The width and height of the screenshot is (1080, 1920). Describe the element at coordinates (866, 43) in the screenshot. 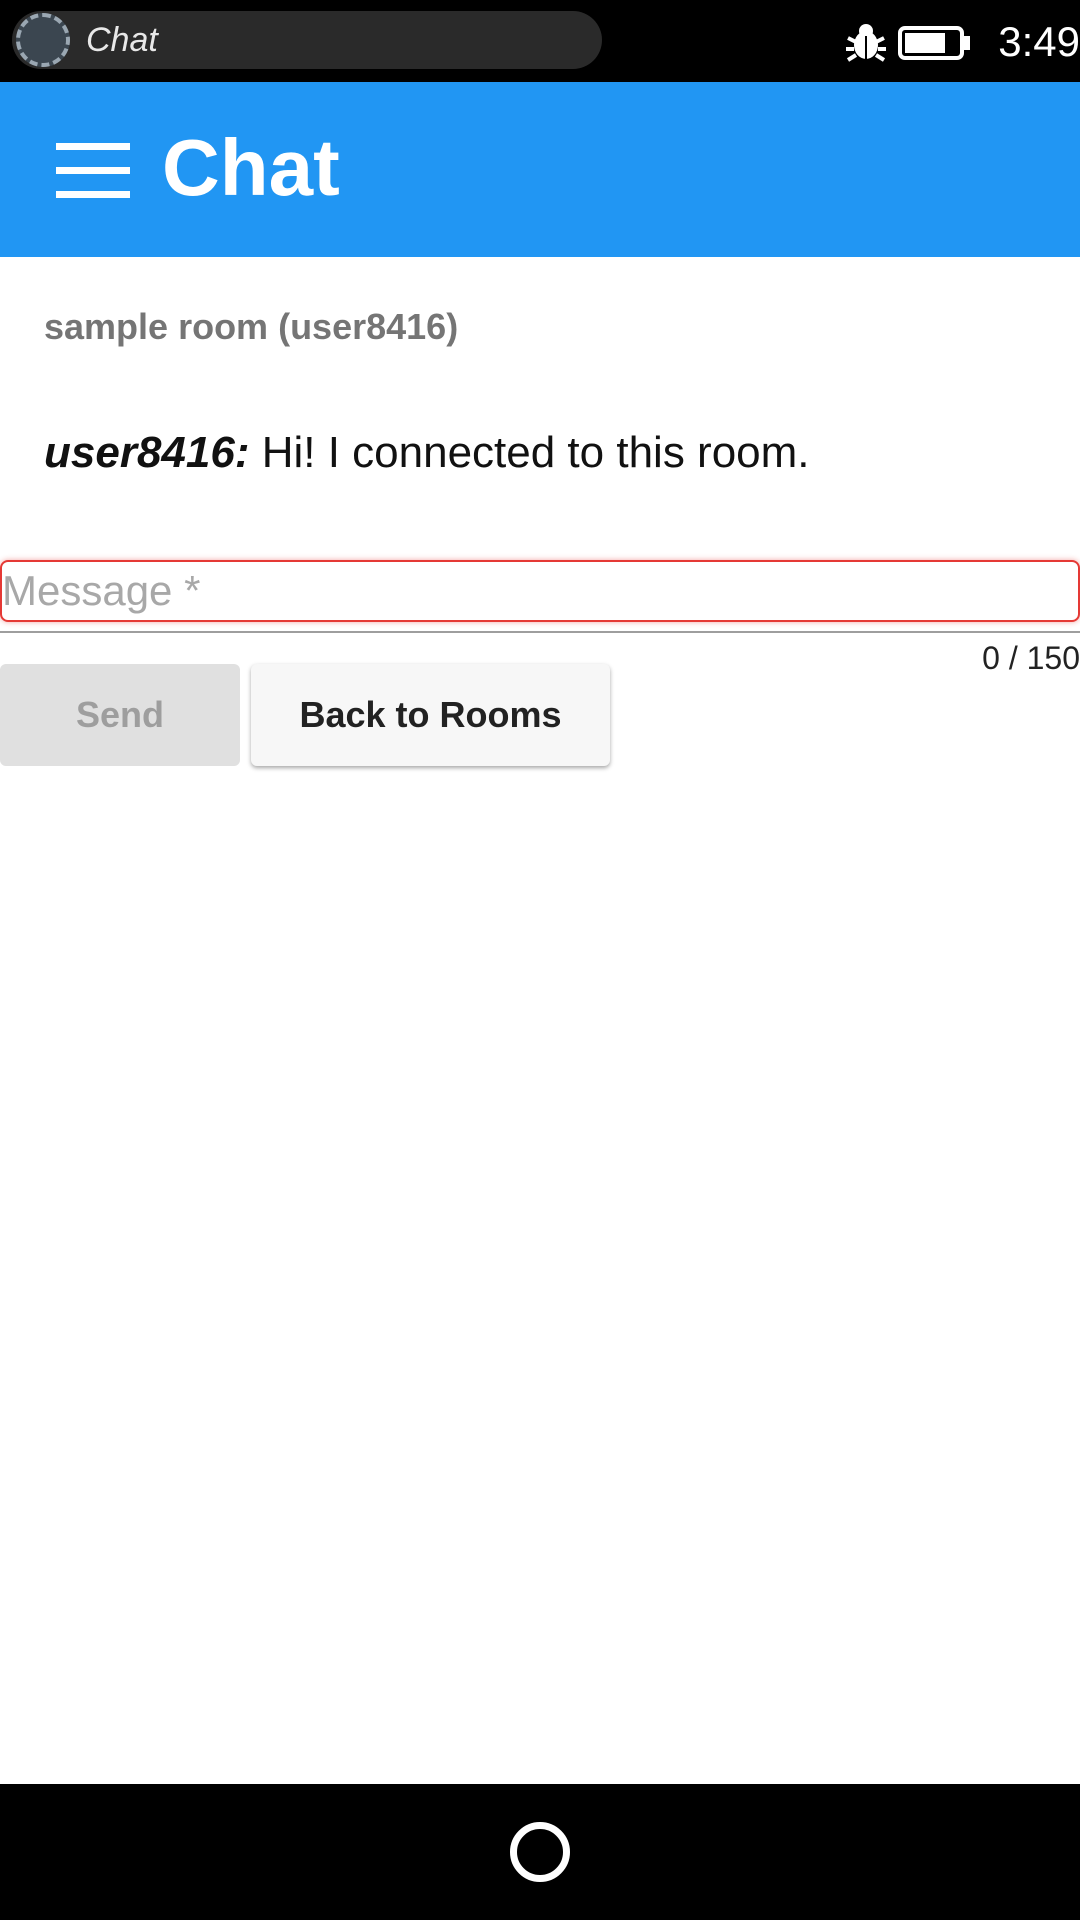

I see `bug-icon` at that location.